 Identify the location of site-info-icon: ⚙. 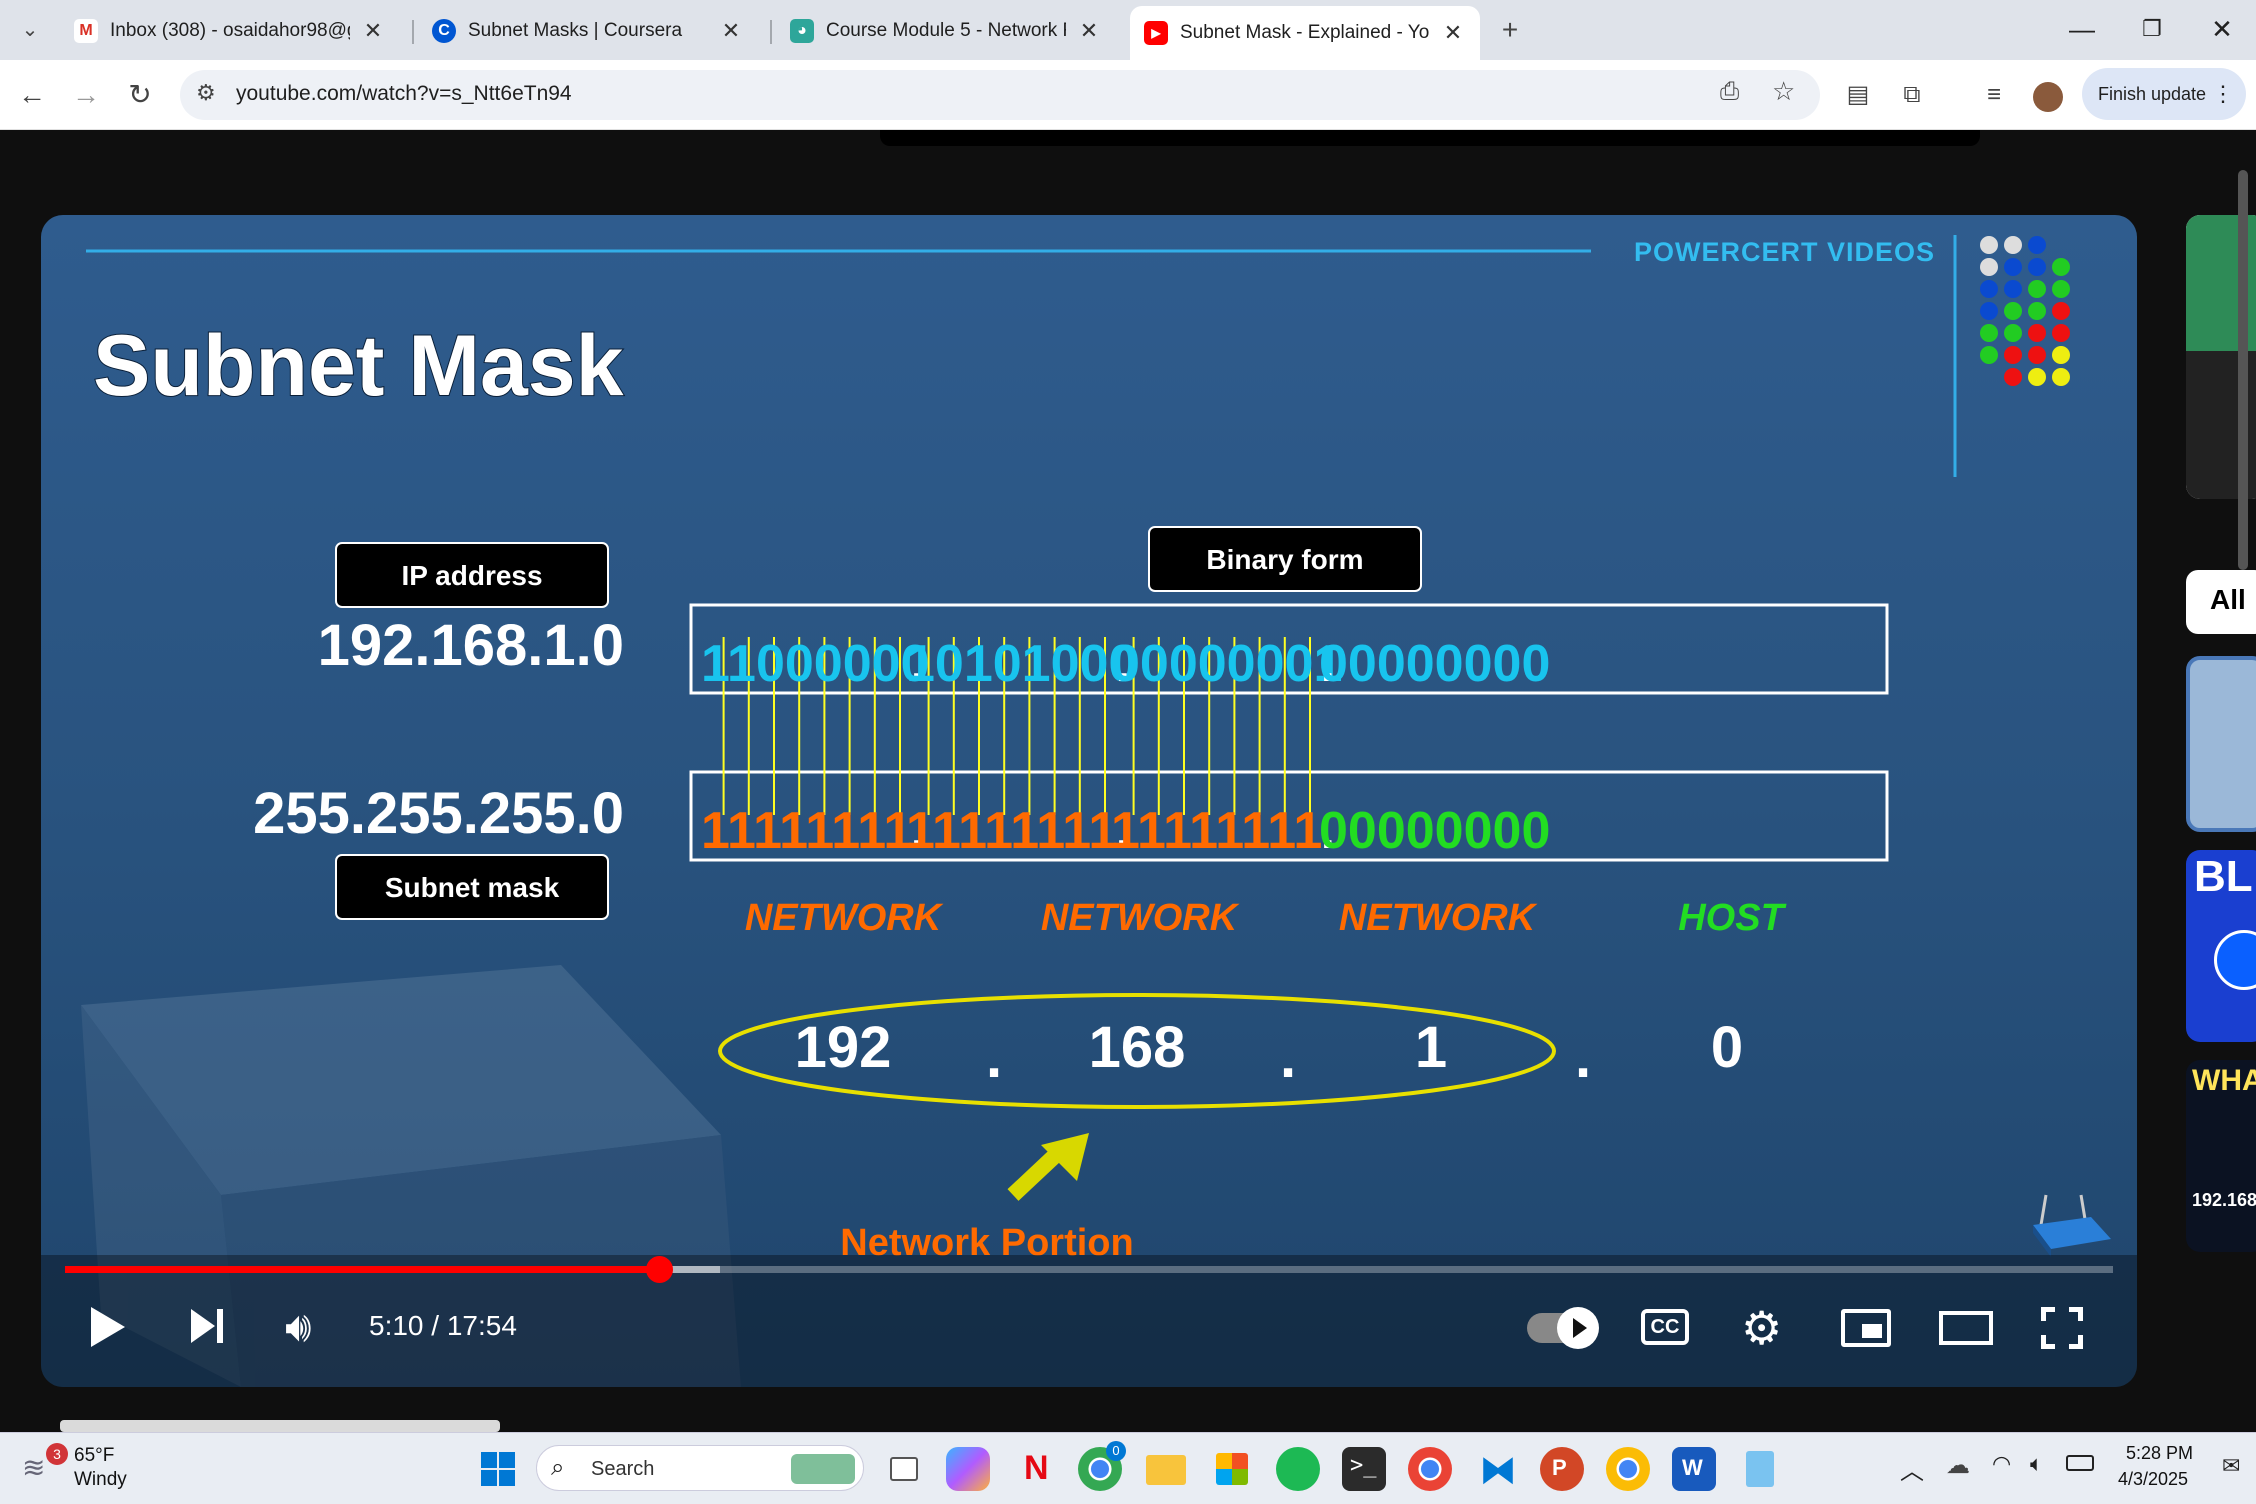
(206, 93).